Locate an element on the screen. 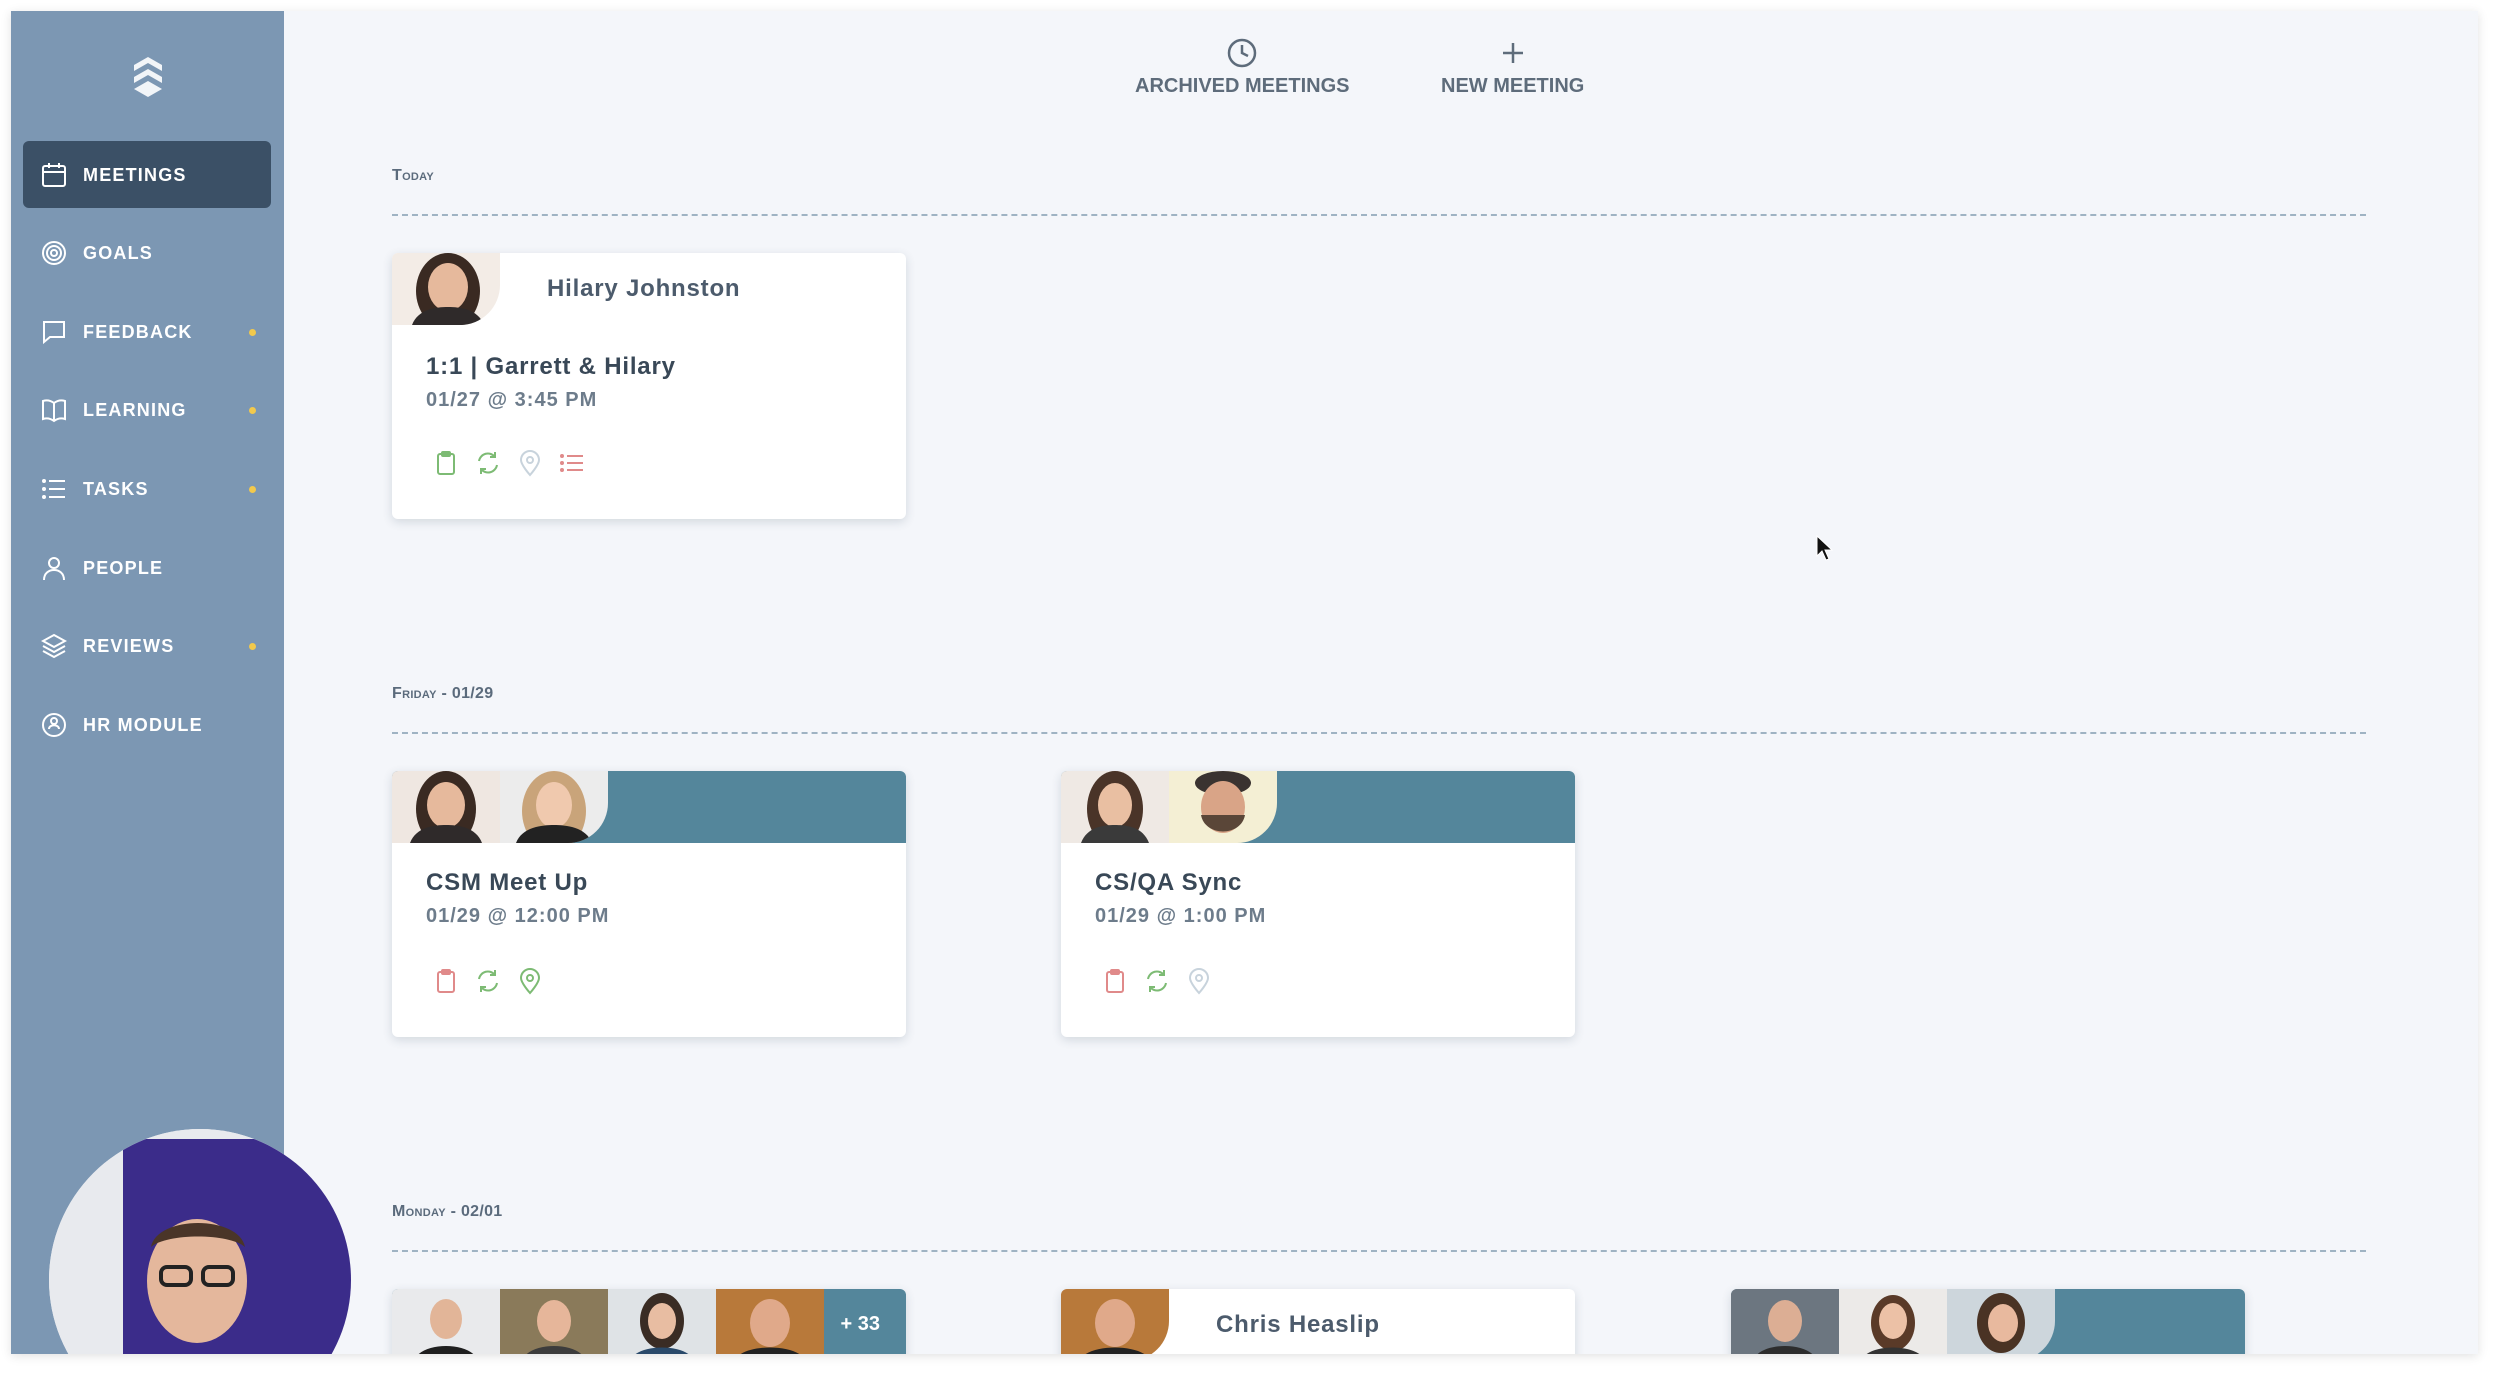 The width and height of the screenshot is (2500, 1377). meeting-time: 01/29 @ 12:00 PM is located at coordinates (518, 916).